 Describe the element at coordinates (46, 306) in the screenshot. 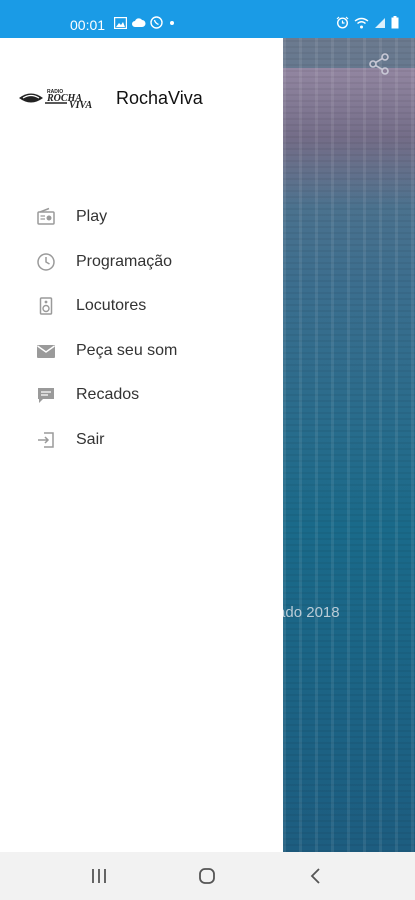

I see `speaker-icon` at that location.